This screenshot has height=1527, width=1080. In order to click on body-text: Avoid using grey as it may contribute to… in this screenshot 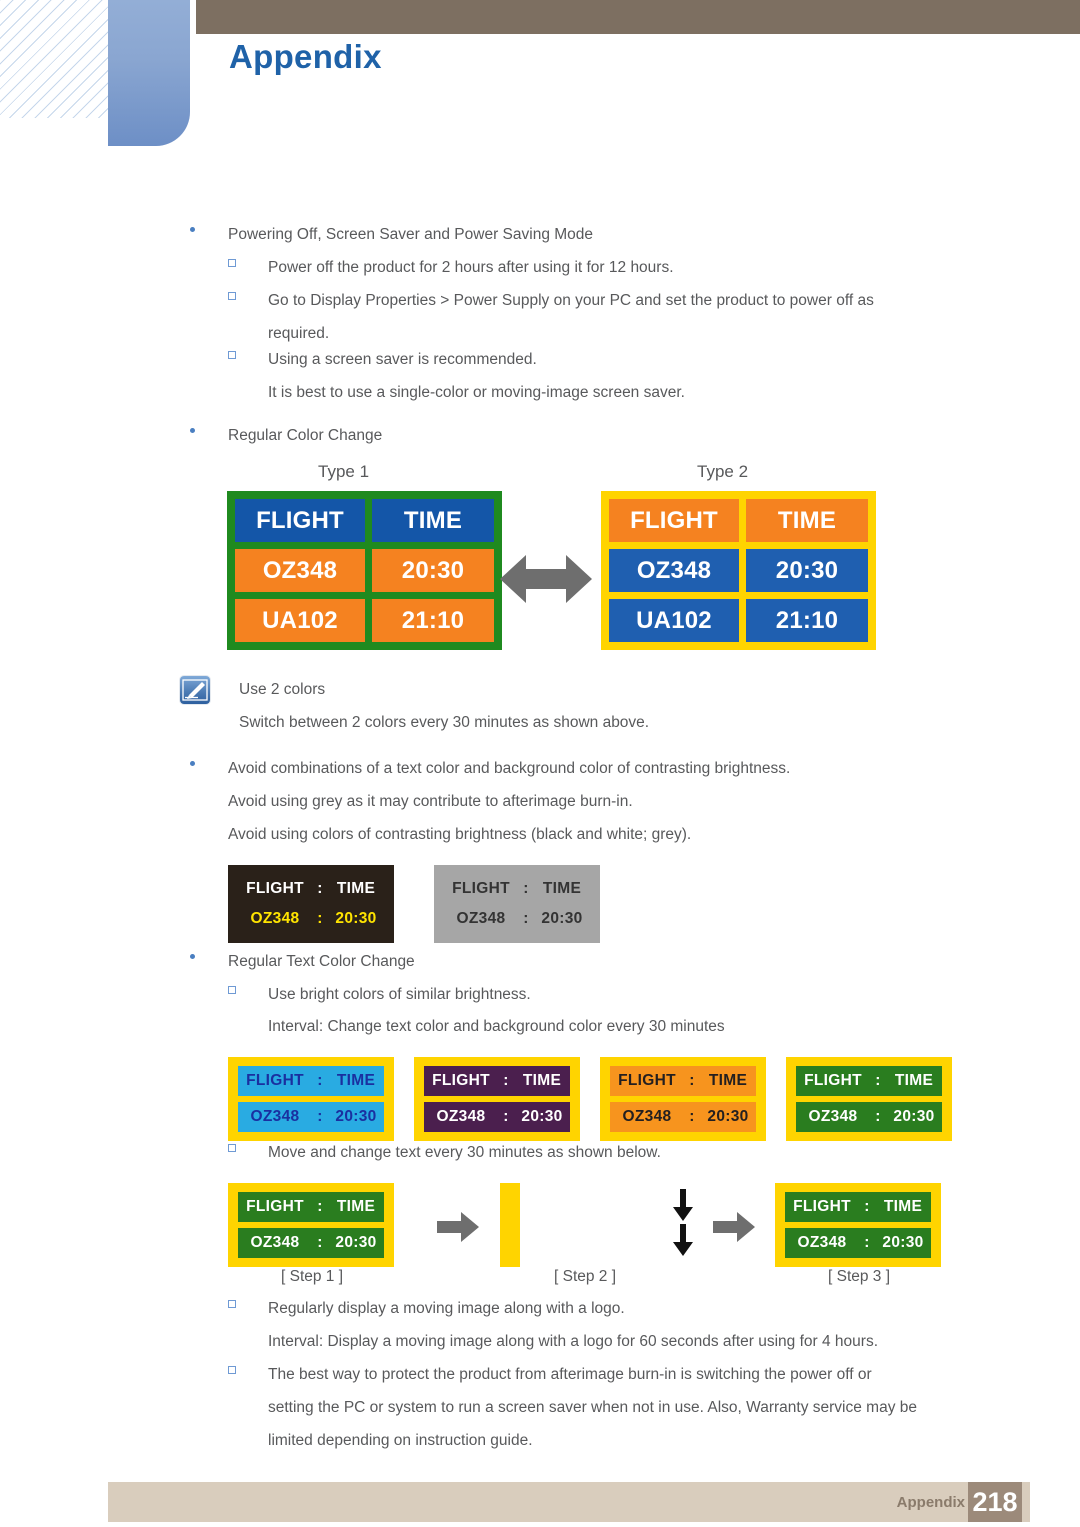, I will do `click(430, 801)`.